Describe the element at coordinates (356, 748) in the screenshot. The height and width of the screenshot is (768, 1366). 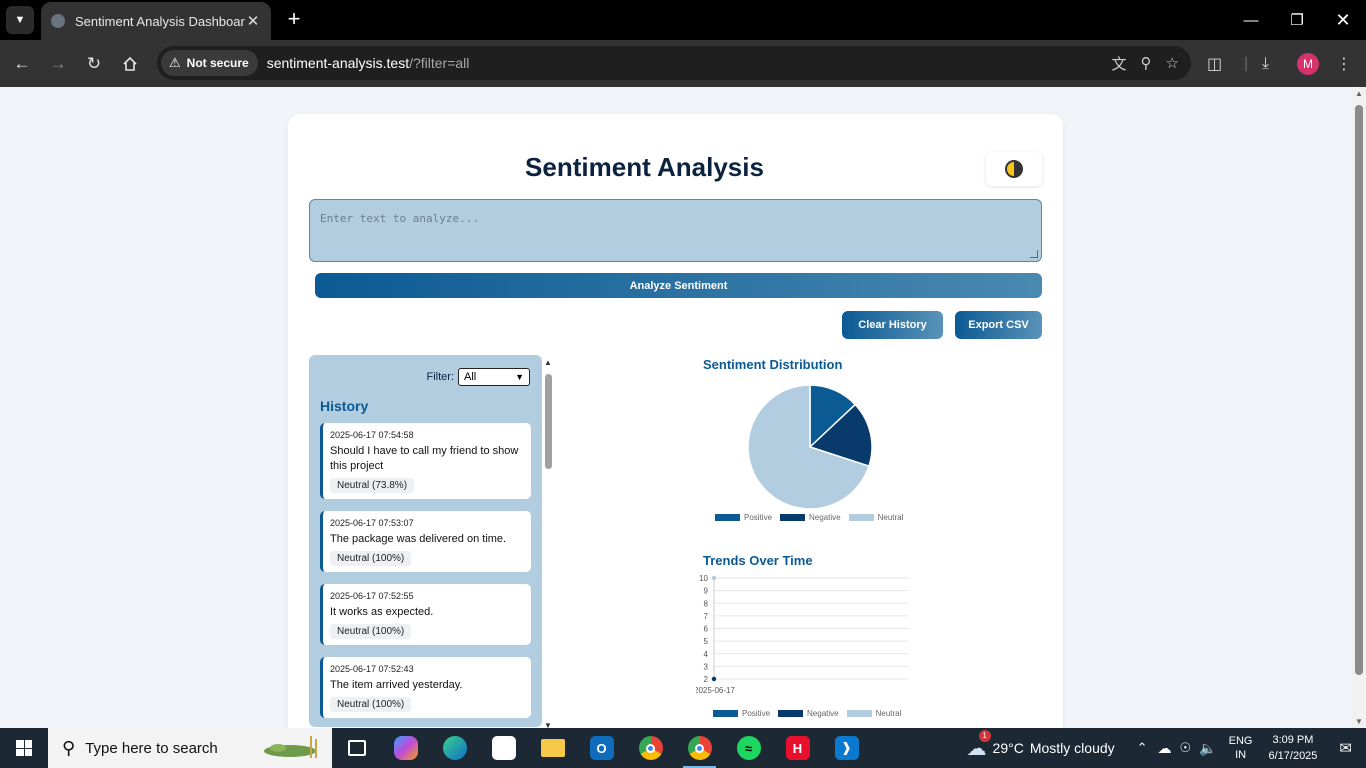
I see `task-view-button` at that location.